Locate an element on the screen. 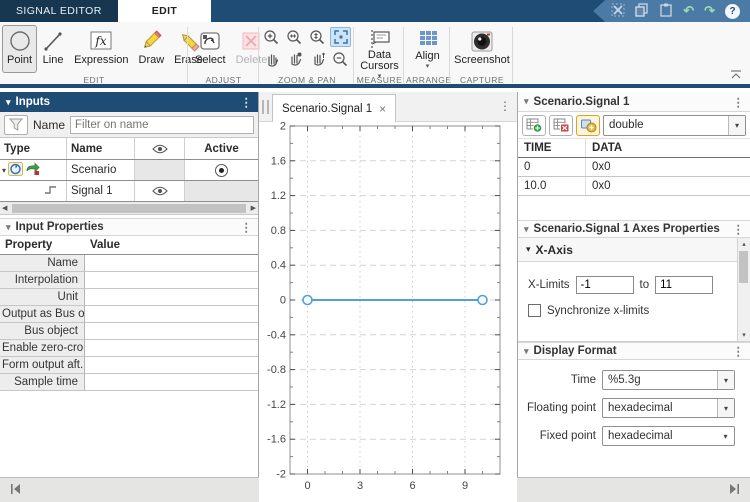 The height and width of the screenshot is (502, 750). insert-row-button is located at coordinates (534, 125).